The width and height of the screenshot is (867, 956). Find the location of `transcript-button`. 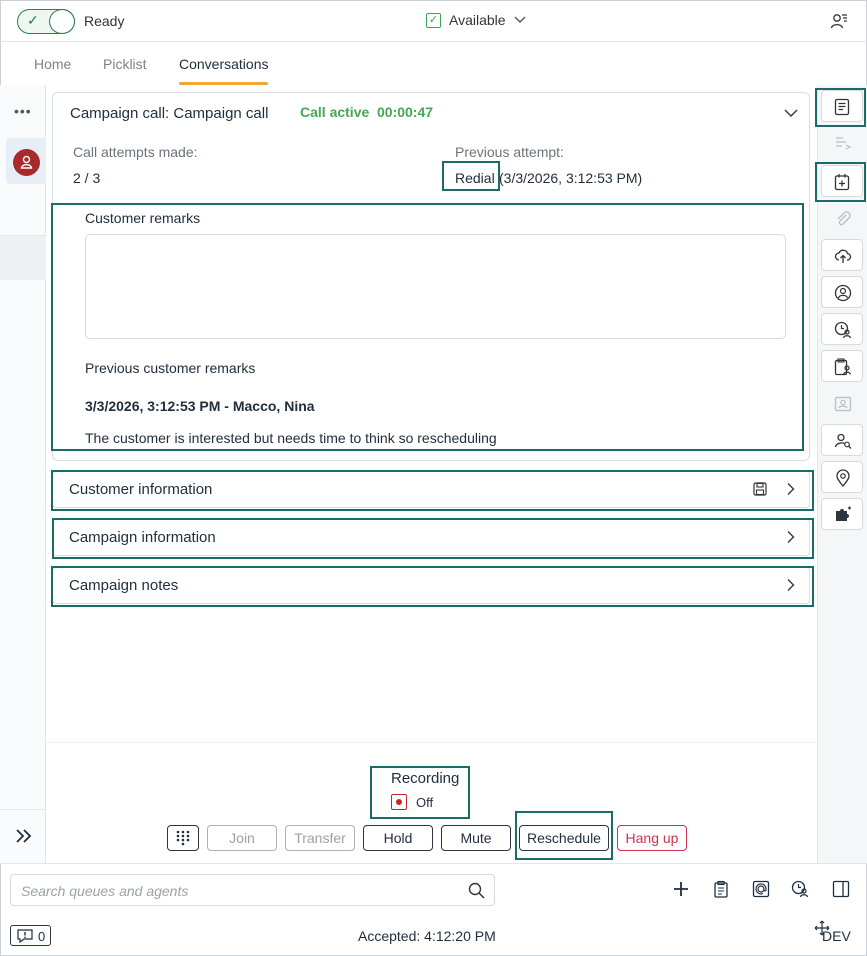

transcript-button is located at coordinates (842, 143).